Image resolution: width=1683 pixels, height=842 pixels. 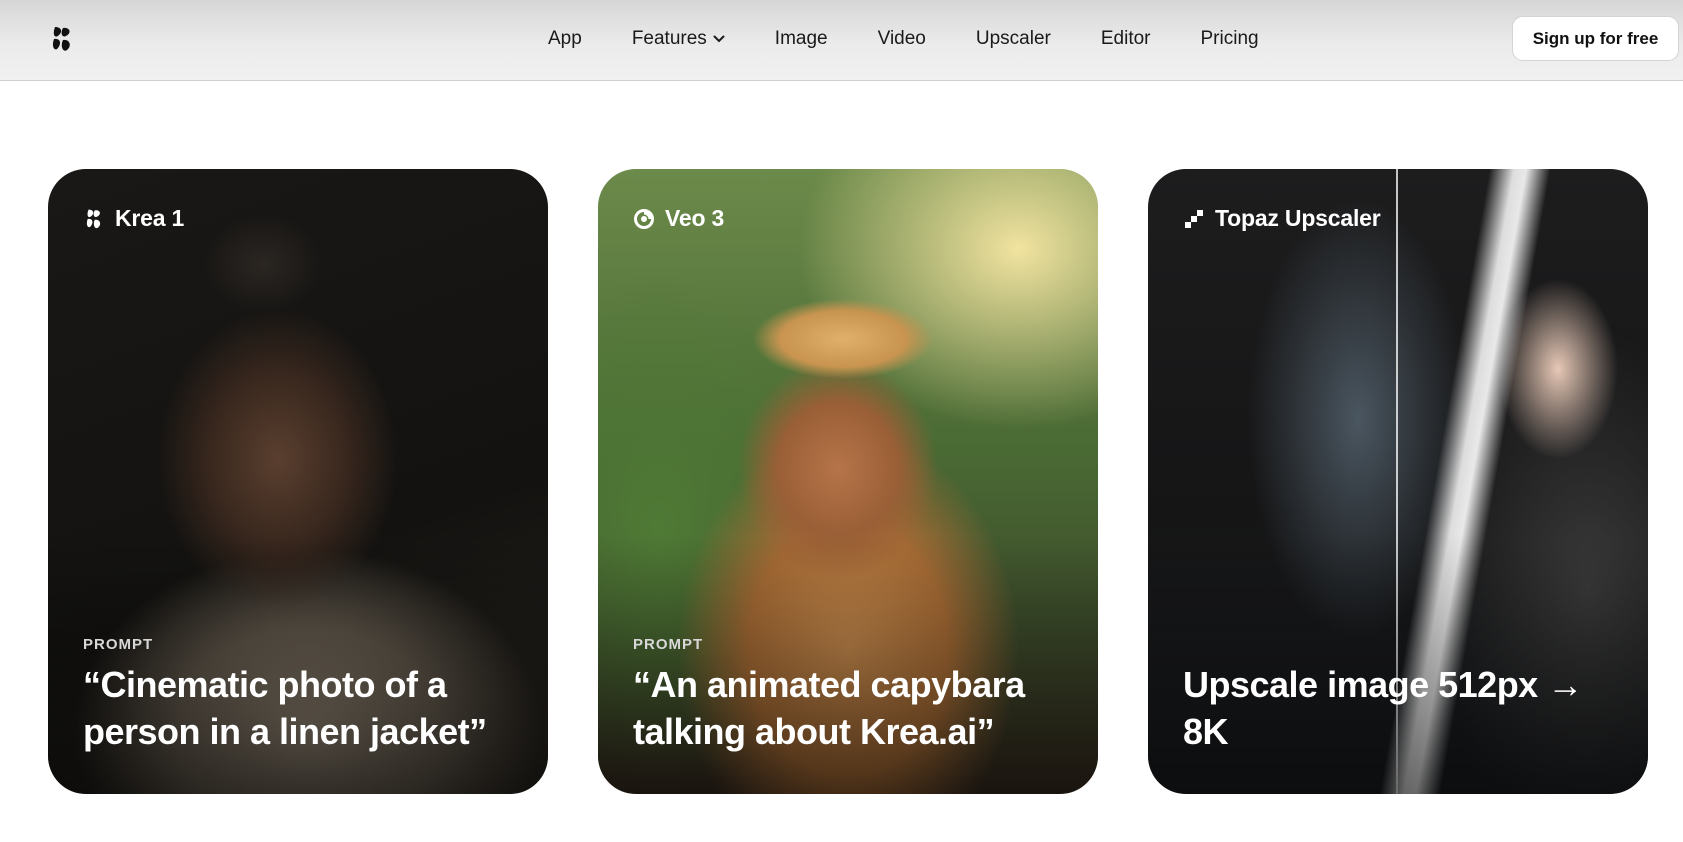 I want to click on model-badge-label: Topaz Upscaler, so click(x=1298, y=218).